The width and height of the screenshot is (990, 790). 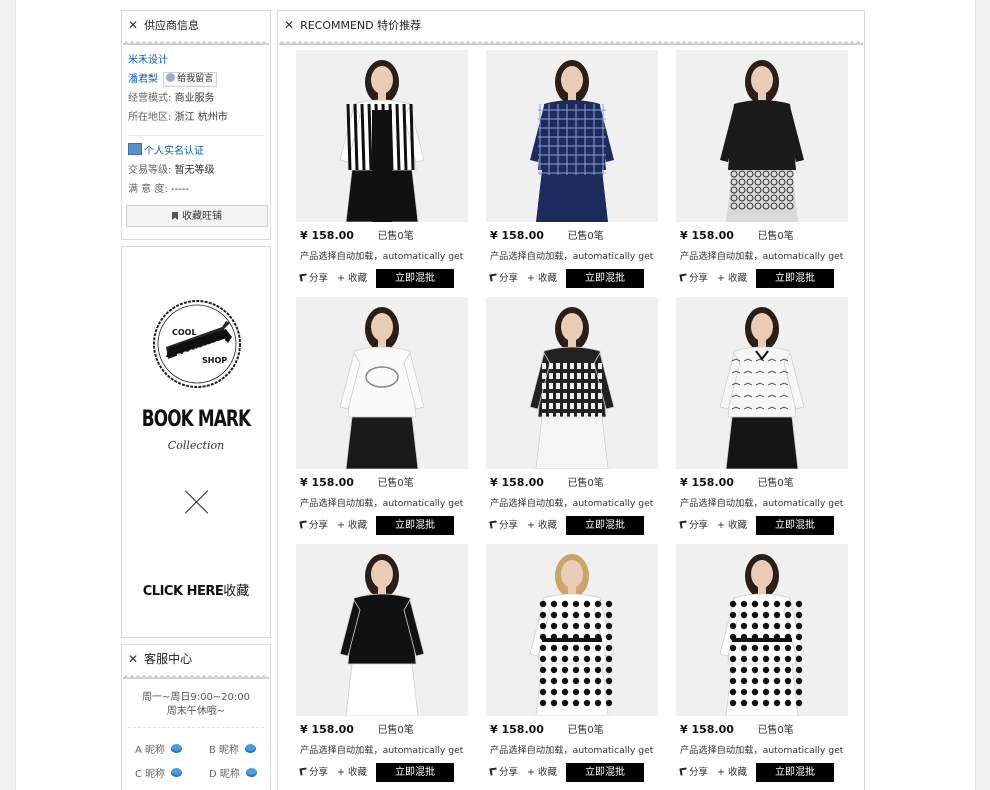 What do you see at coordinates (148, 189) in the screenshot?
I see `satisfaction-key: 满 意 度:` at bounding box center [148, 189].